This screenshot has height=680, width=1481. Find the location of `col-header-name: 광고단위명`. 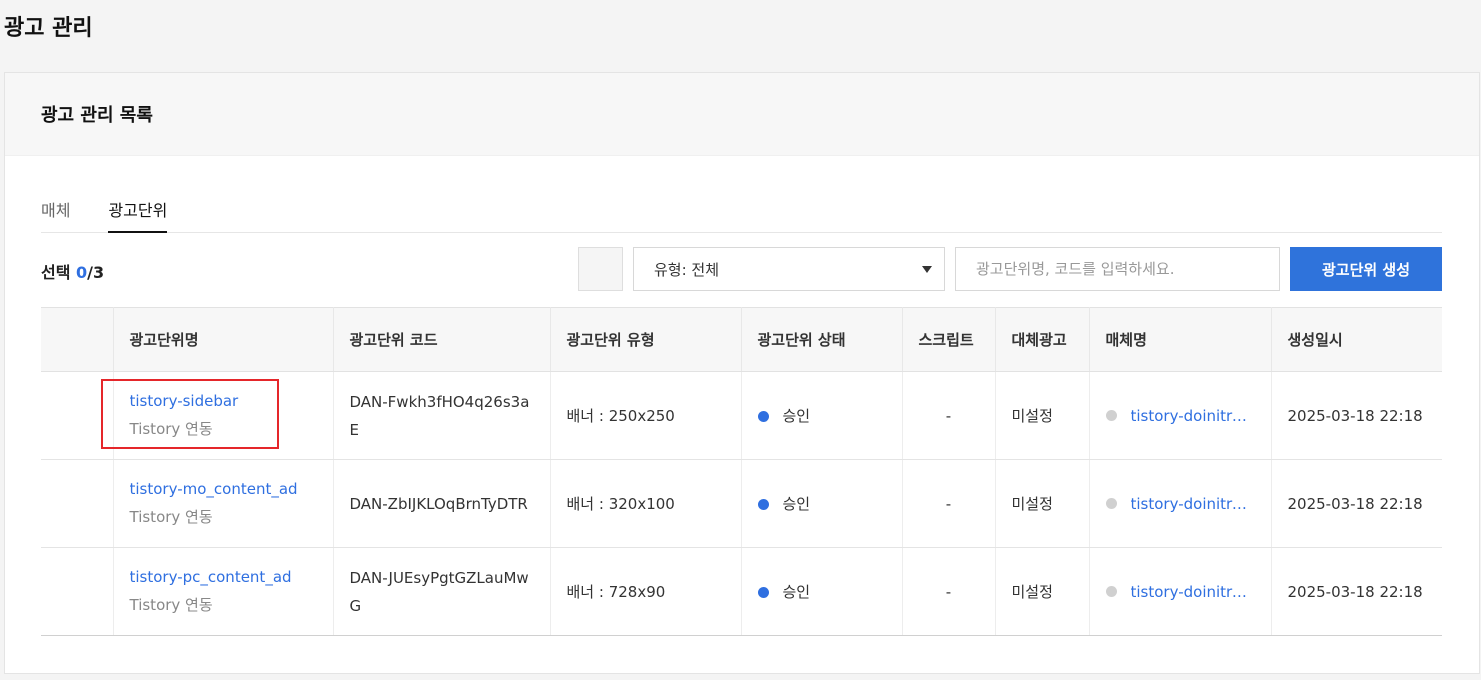

col-header-name: 광고단위명 is located at coordinates (223, 339).